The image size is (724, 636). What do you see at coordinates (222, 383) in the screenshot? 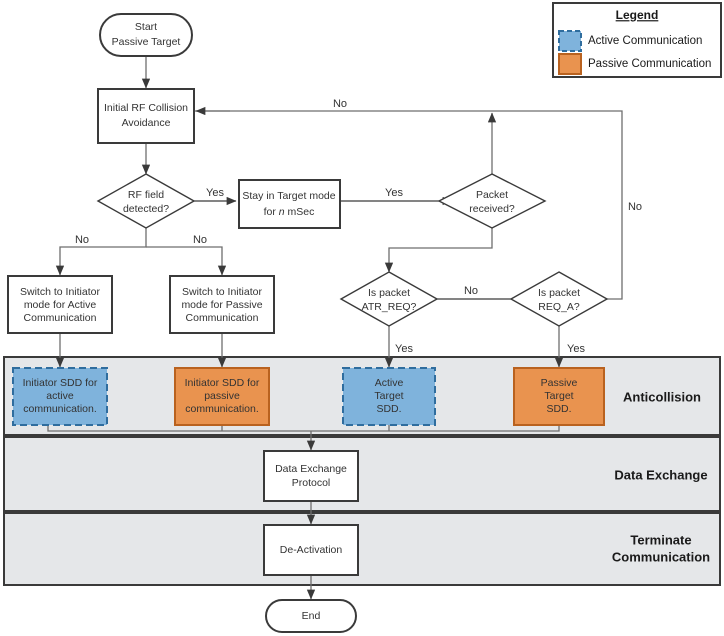
I see `node-initiator-sdd-passive-line1: Initiator SDD for` at bounding box center [222, 383].